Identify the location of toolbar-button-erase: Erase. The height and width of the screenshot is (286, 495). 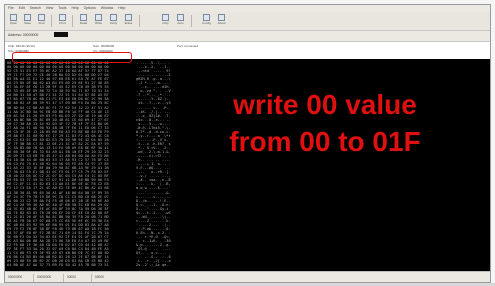
(128, 21).